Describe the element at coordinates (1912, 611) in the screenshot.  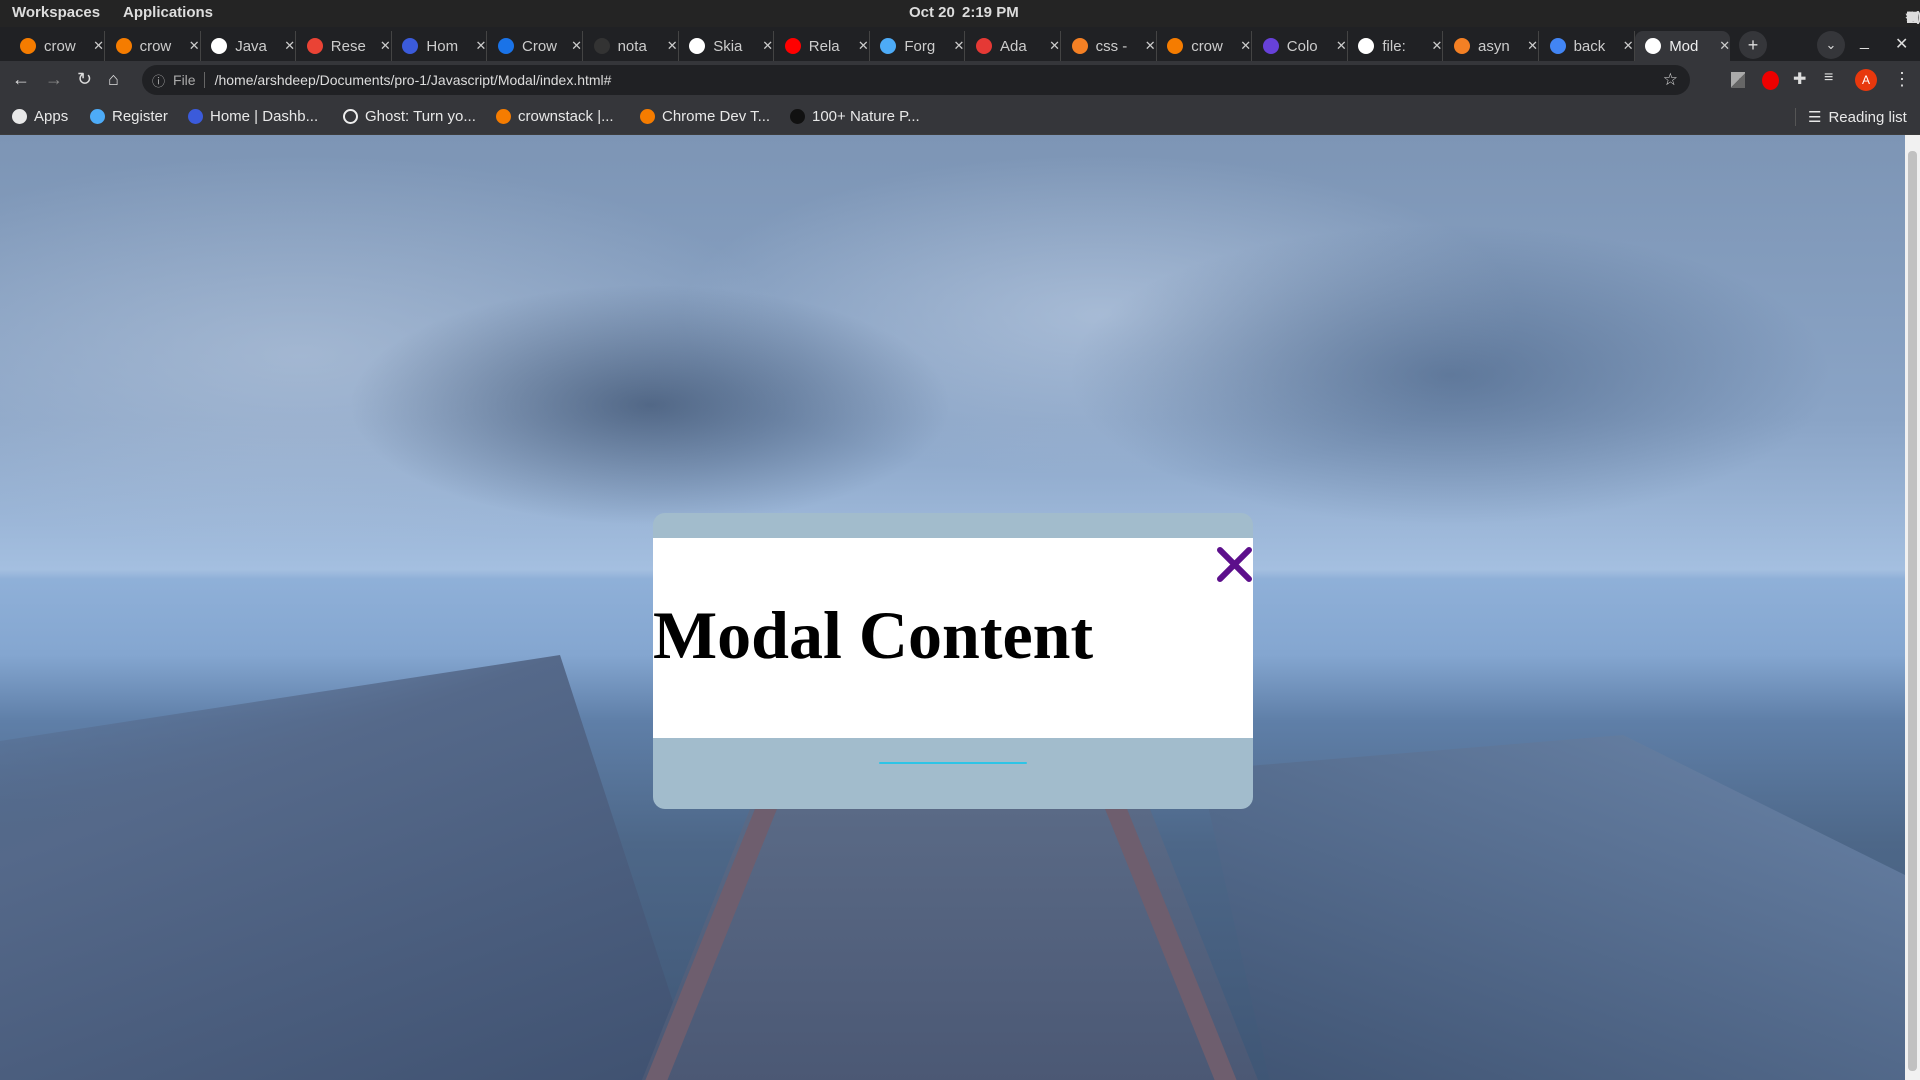
I see `scrollbar-thumb` at that location.